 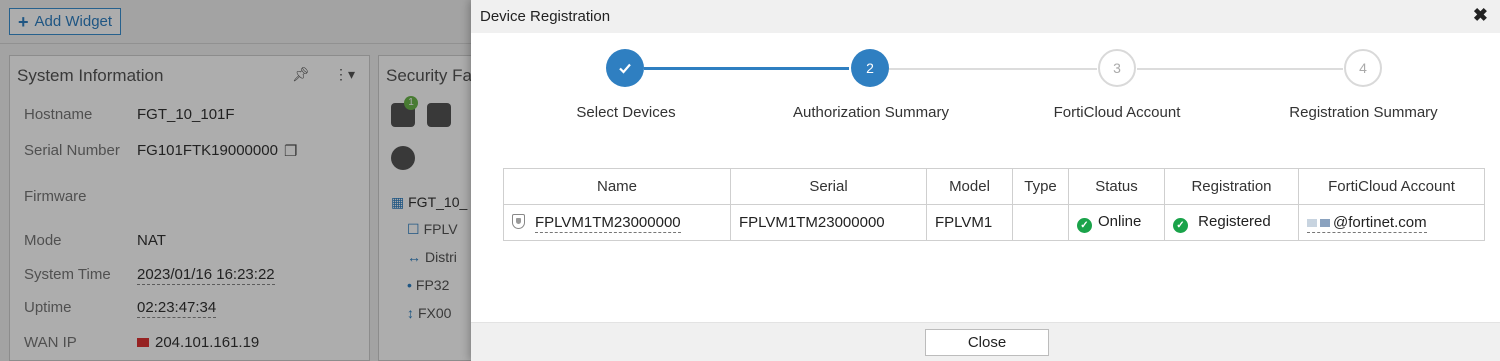 I want to click on column-header-type: Type, so click(x=1040, y=186).